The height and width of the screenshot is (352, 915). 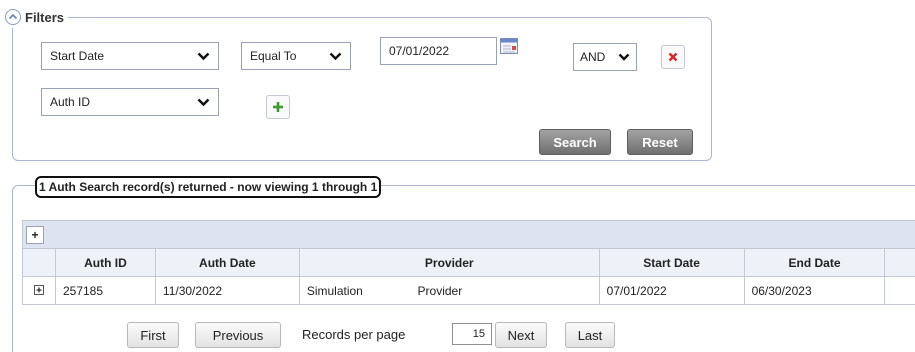 What do you see at coordinates (105, 290) in the screenshot?
I see `cell-auth-id: 257185` at bounding box center [105, 290].